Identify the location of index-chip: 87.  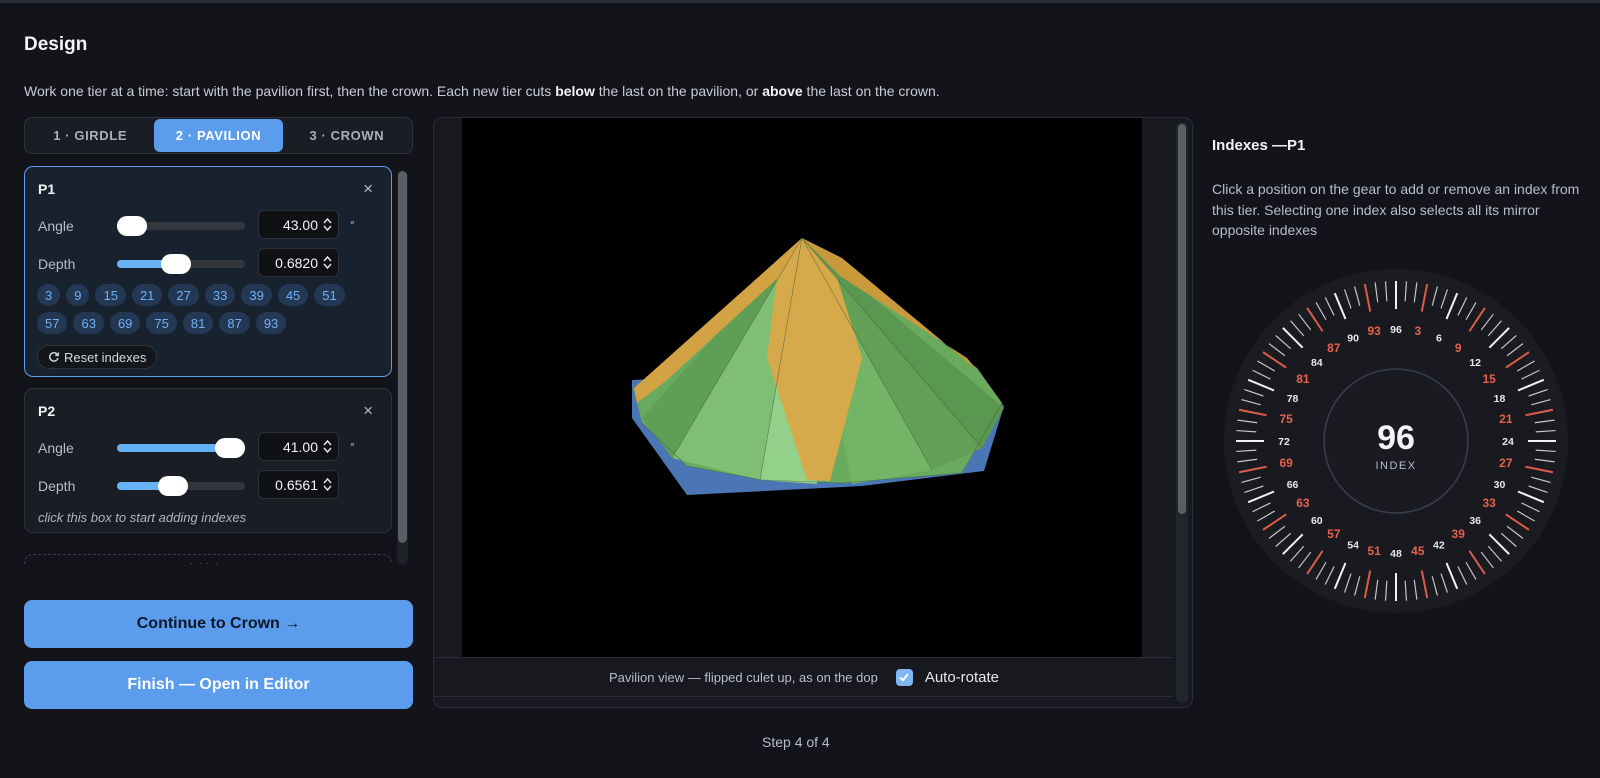
(234, 323).